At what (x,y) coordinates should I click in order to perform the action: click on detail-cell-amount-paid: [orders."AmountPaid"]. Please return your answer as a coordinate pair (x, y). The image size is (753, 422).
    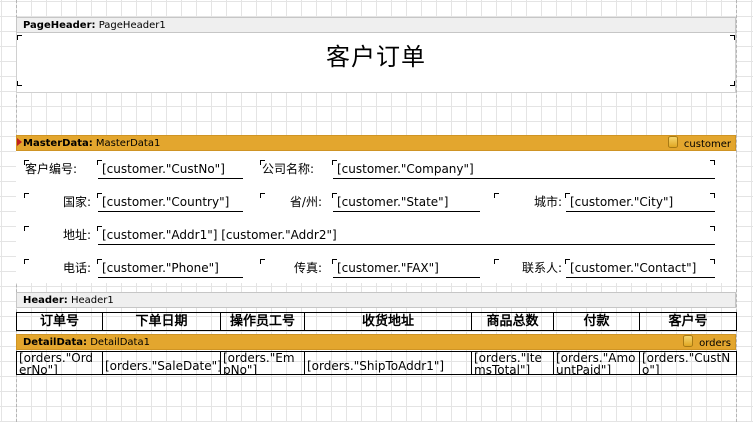
    Looking at the image, I should click on (596, 363).